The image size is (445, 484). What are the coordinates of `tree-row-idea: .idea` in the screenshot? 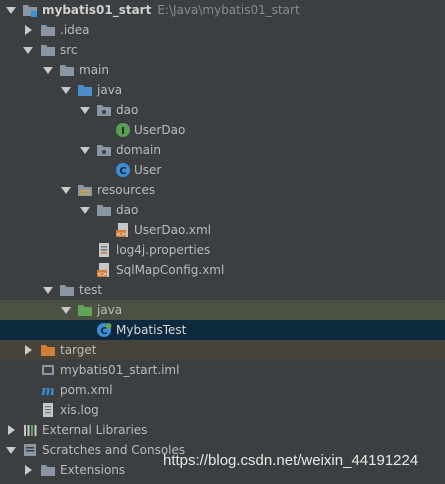 It's located at (222, 30).